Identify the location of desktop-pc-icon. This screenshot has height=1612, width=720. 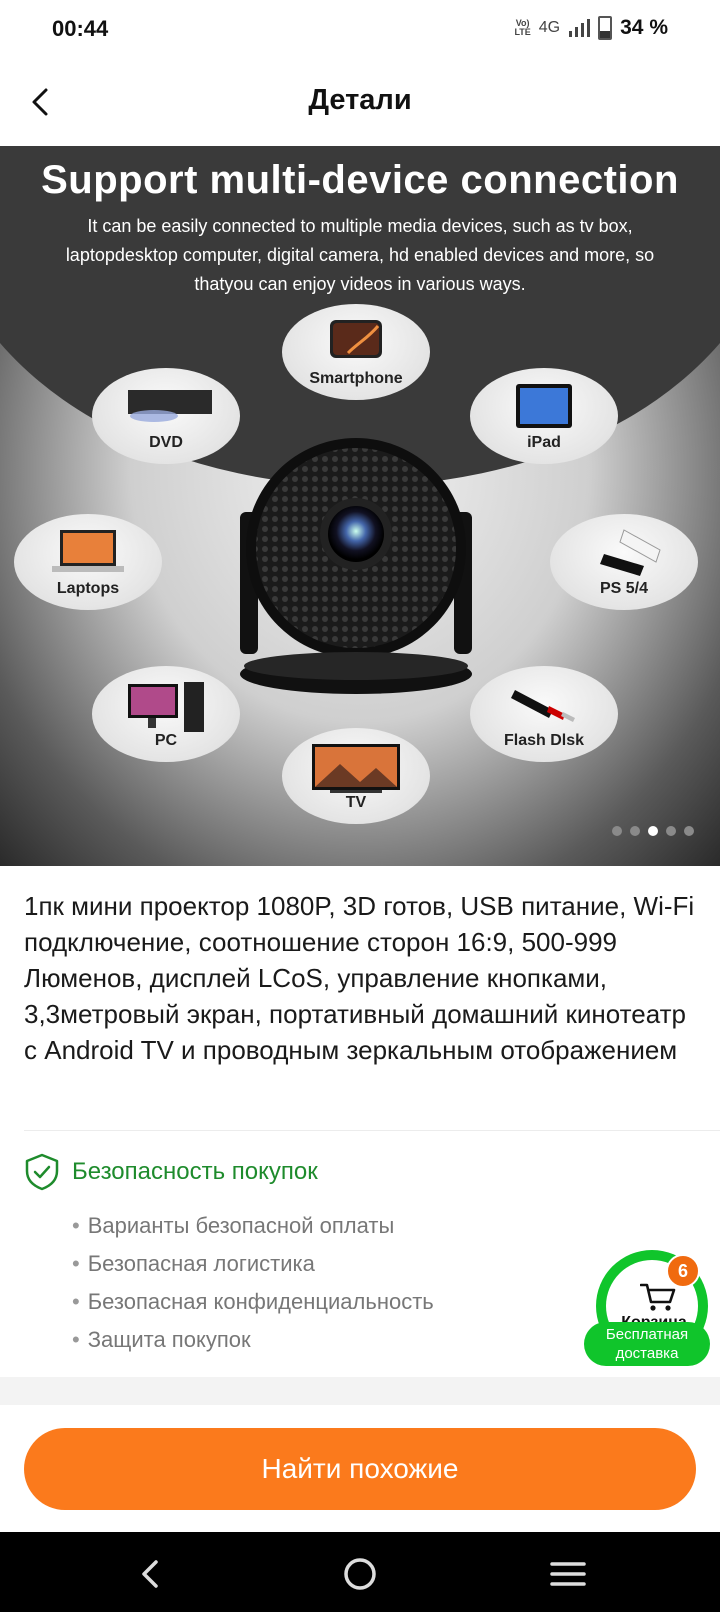
(166, 707).